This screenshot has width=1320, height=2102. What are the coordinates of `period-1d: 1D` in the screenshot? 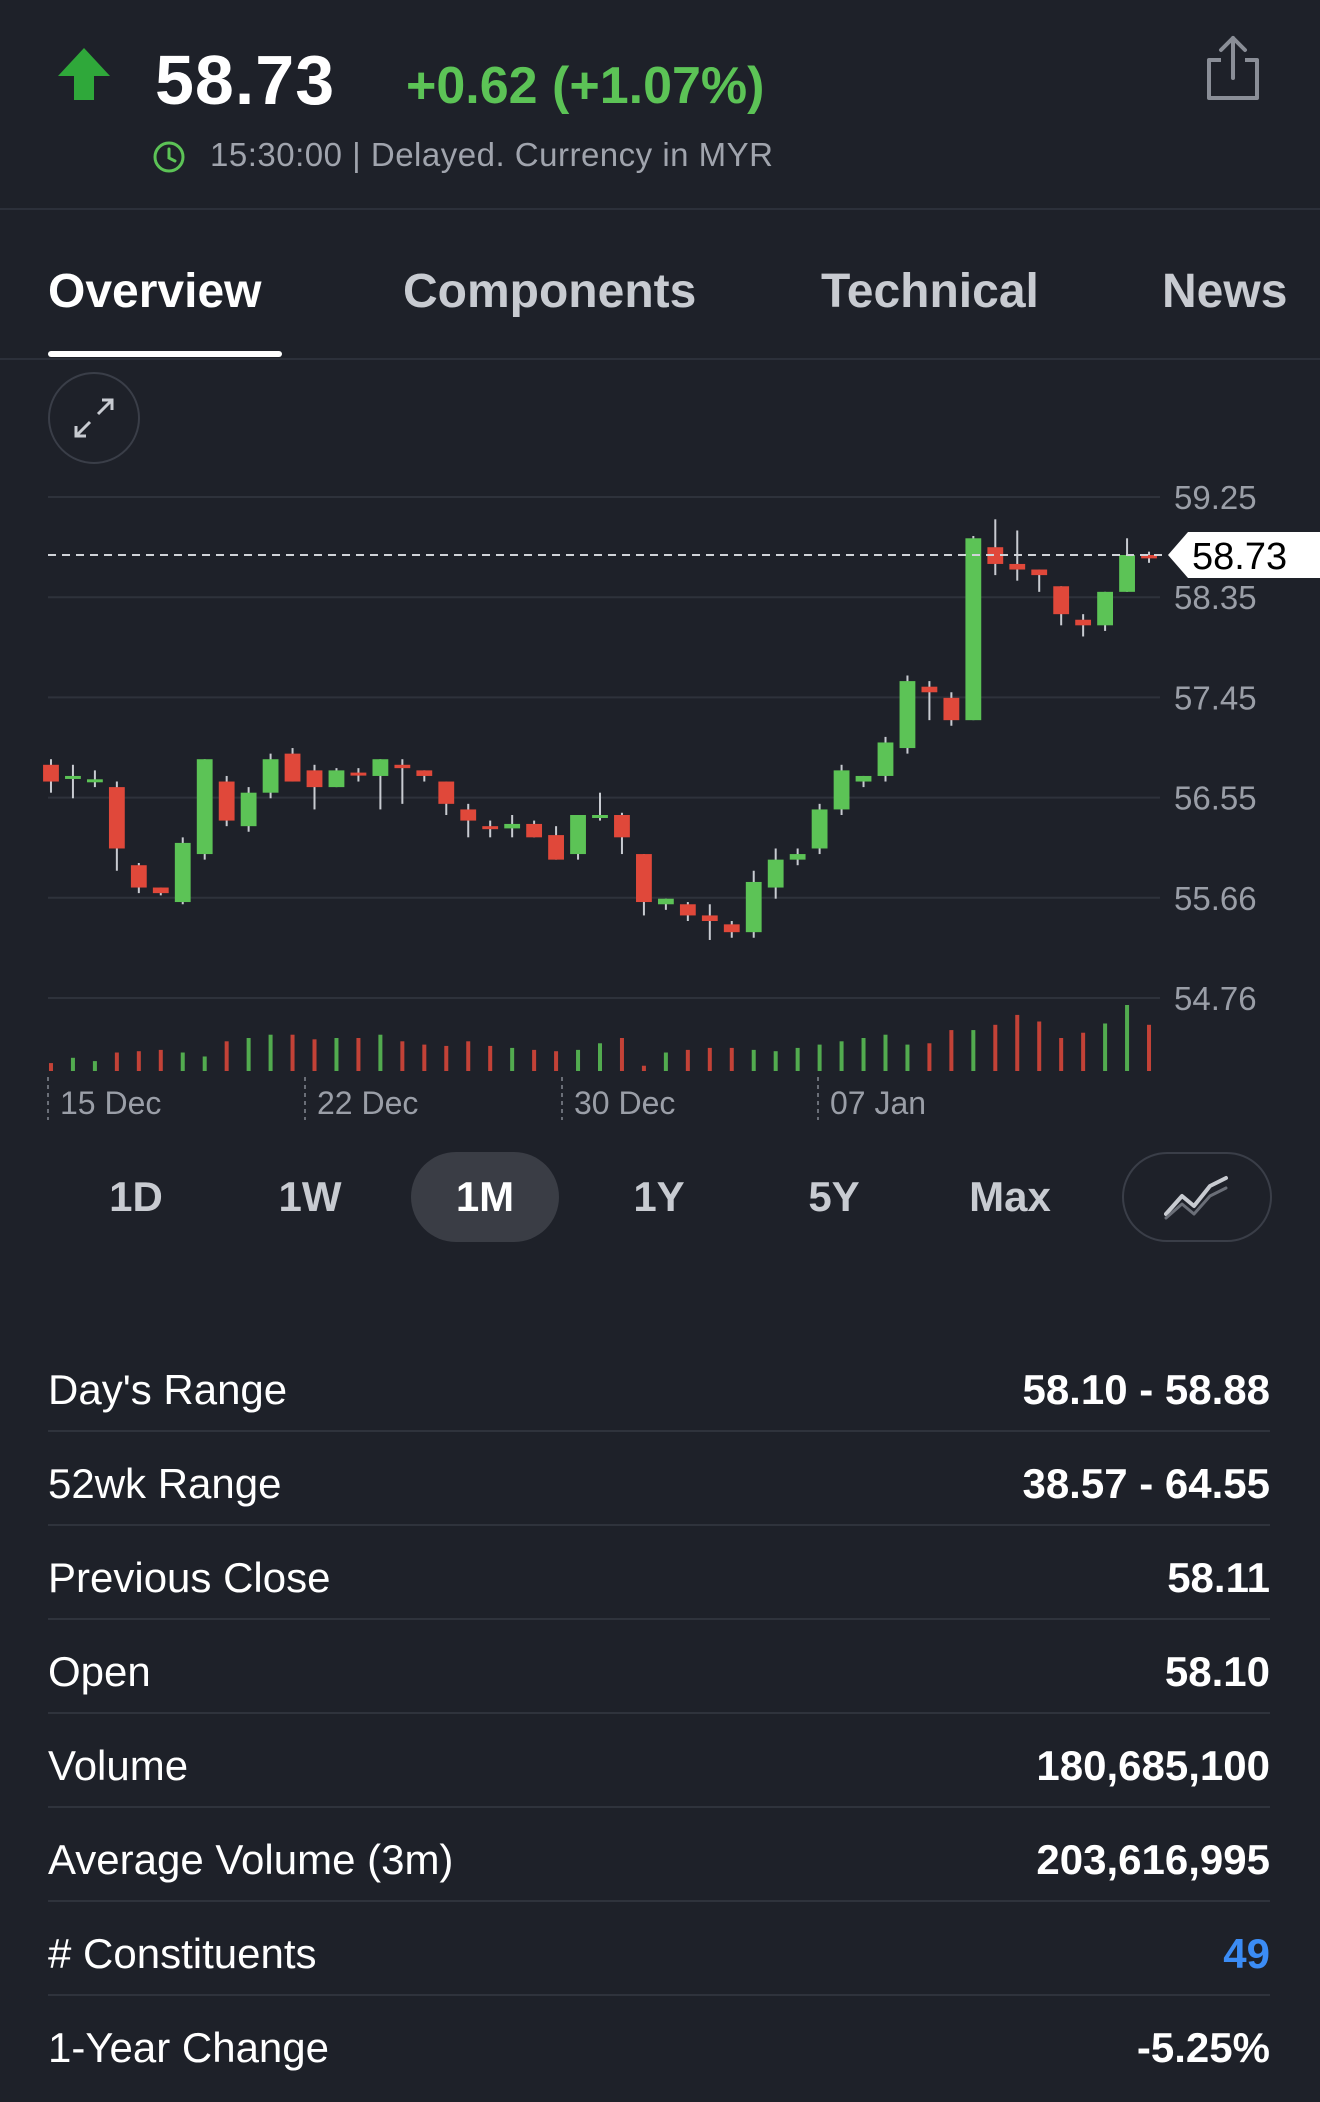 It's located at (136, 1197).